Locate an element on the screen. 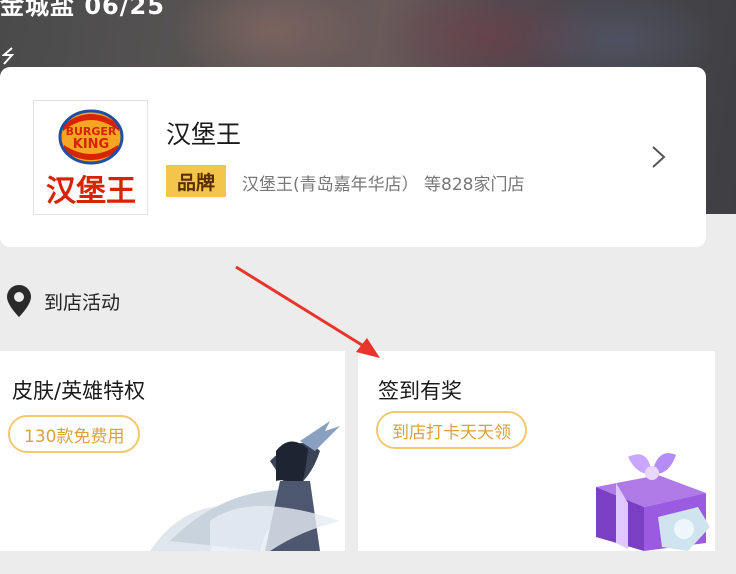 The width and height of the screenshot is (736, 574). logo-cn-text: 汉堡王 is located at coordinates (91, 191).